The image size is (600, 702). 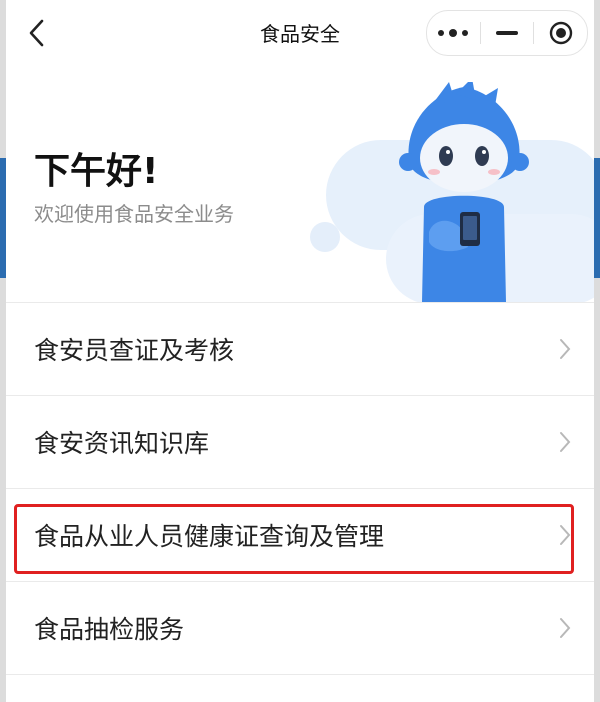 What do you see at coordinates (134, 350) in the screenshot?
I see `menu-item-label: 食安员查证及考核` at bounding box center [134, 350].